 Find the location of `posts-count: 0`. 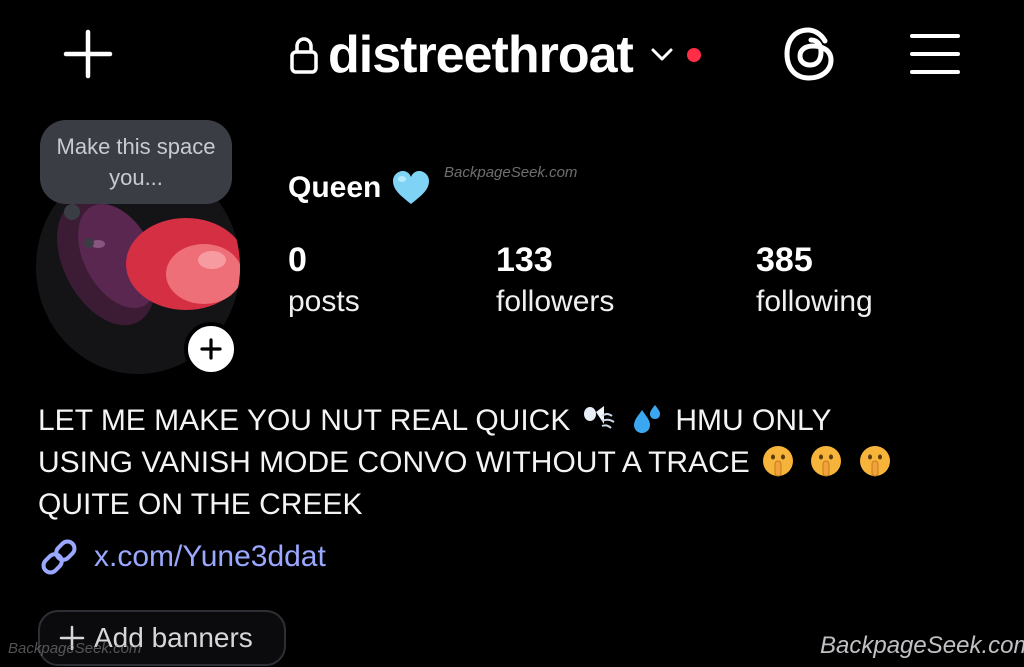

posts-count: 0 is located at coordinates (297, 260).